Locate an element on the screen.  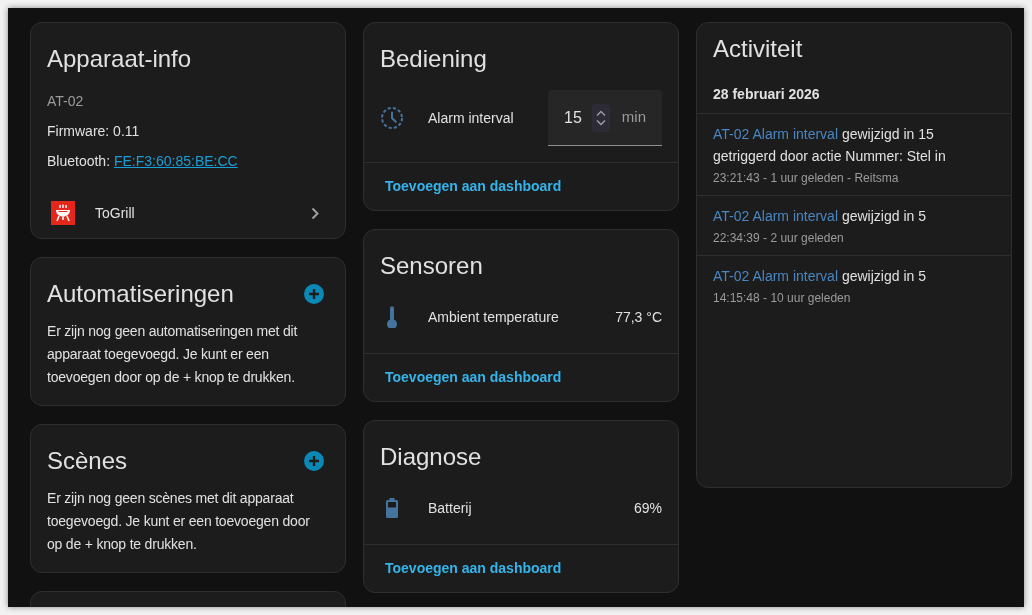
number-field: 15 min is located at coordinates (605, 118).